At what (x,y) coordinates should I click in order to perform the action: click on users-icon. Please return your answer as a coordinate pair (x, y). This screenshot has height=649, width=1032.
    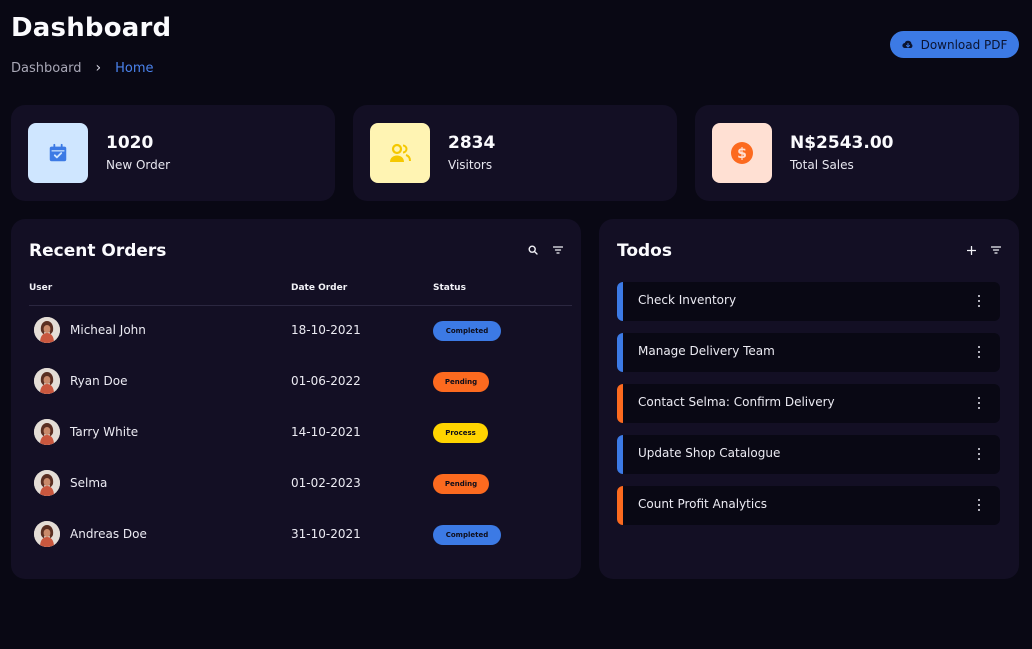
    Looking at the image, I should click on (400, 153).